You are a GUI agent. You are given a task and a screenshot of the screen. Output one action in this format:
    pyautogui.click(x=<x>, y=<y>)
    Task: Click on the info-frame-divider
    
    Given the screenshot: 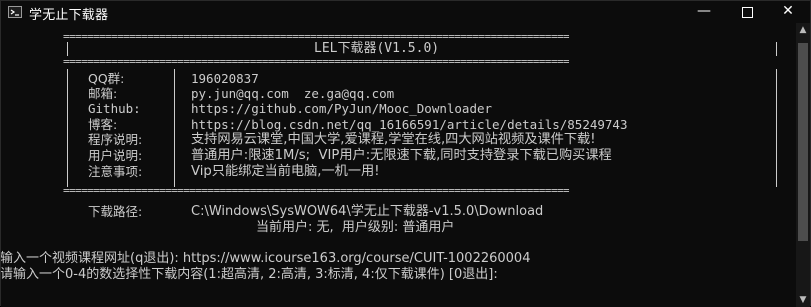 What is the action you would take?
    pyautogui.click(x=174, y=128)
    